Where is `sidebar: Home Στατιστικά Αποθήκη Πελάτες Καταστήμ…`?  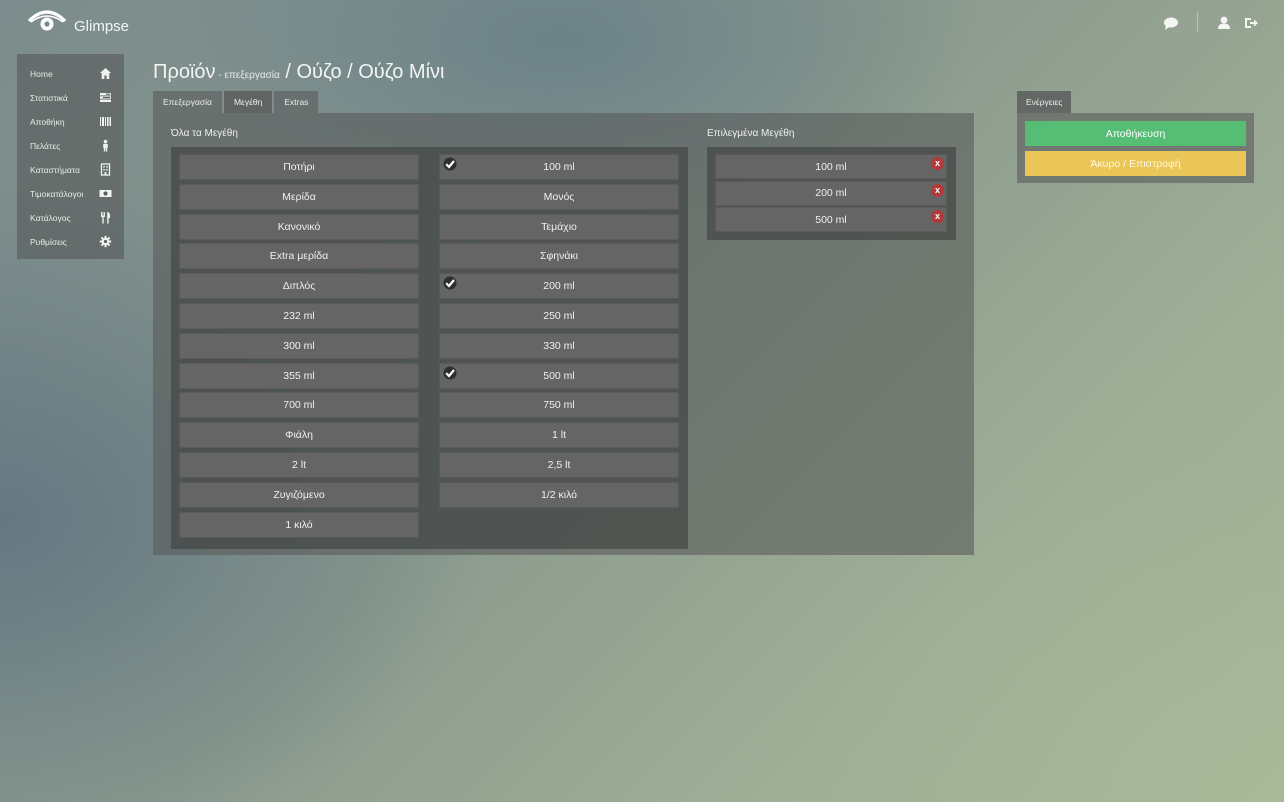 sidebar: Home Στατιστικά Αποθήκη Πελάτες Καταστήμ… is located at coordinates (70, 156).